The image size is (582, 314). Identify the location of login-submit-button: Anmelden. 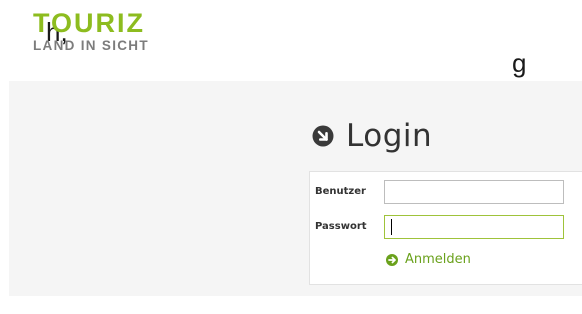
(428, 259).